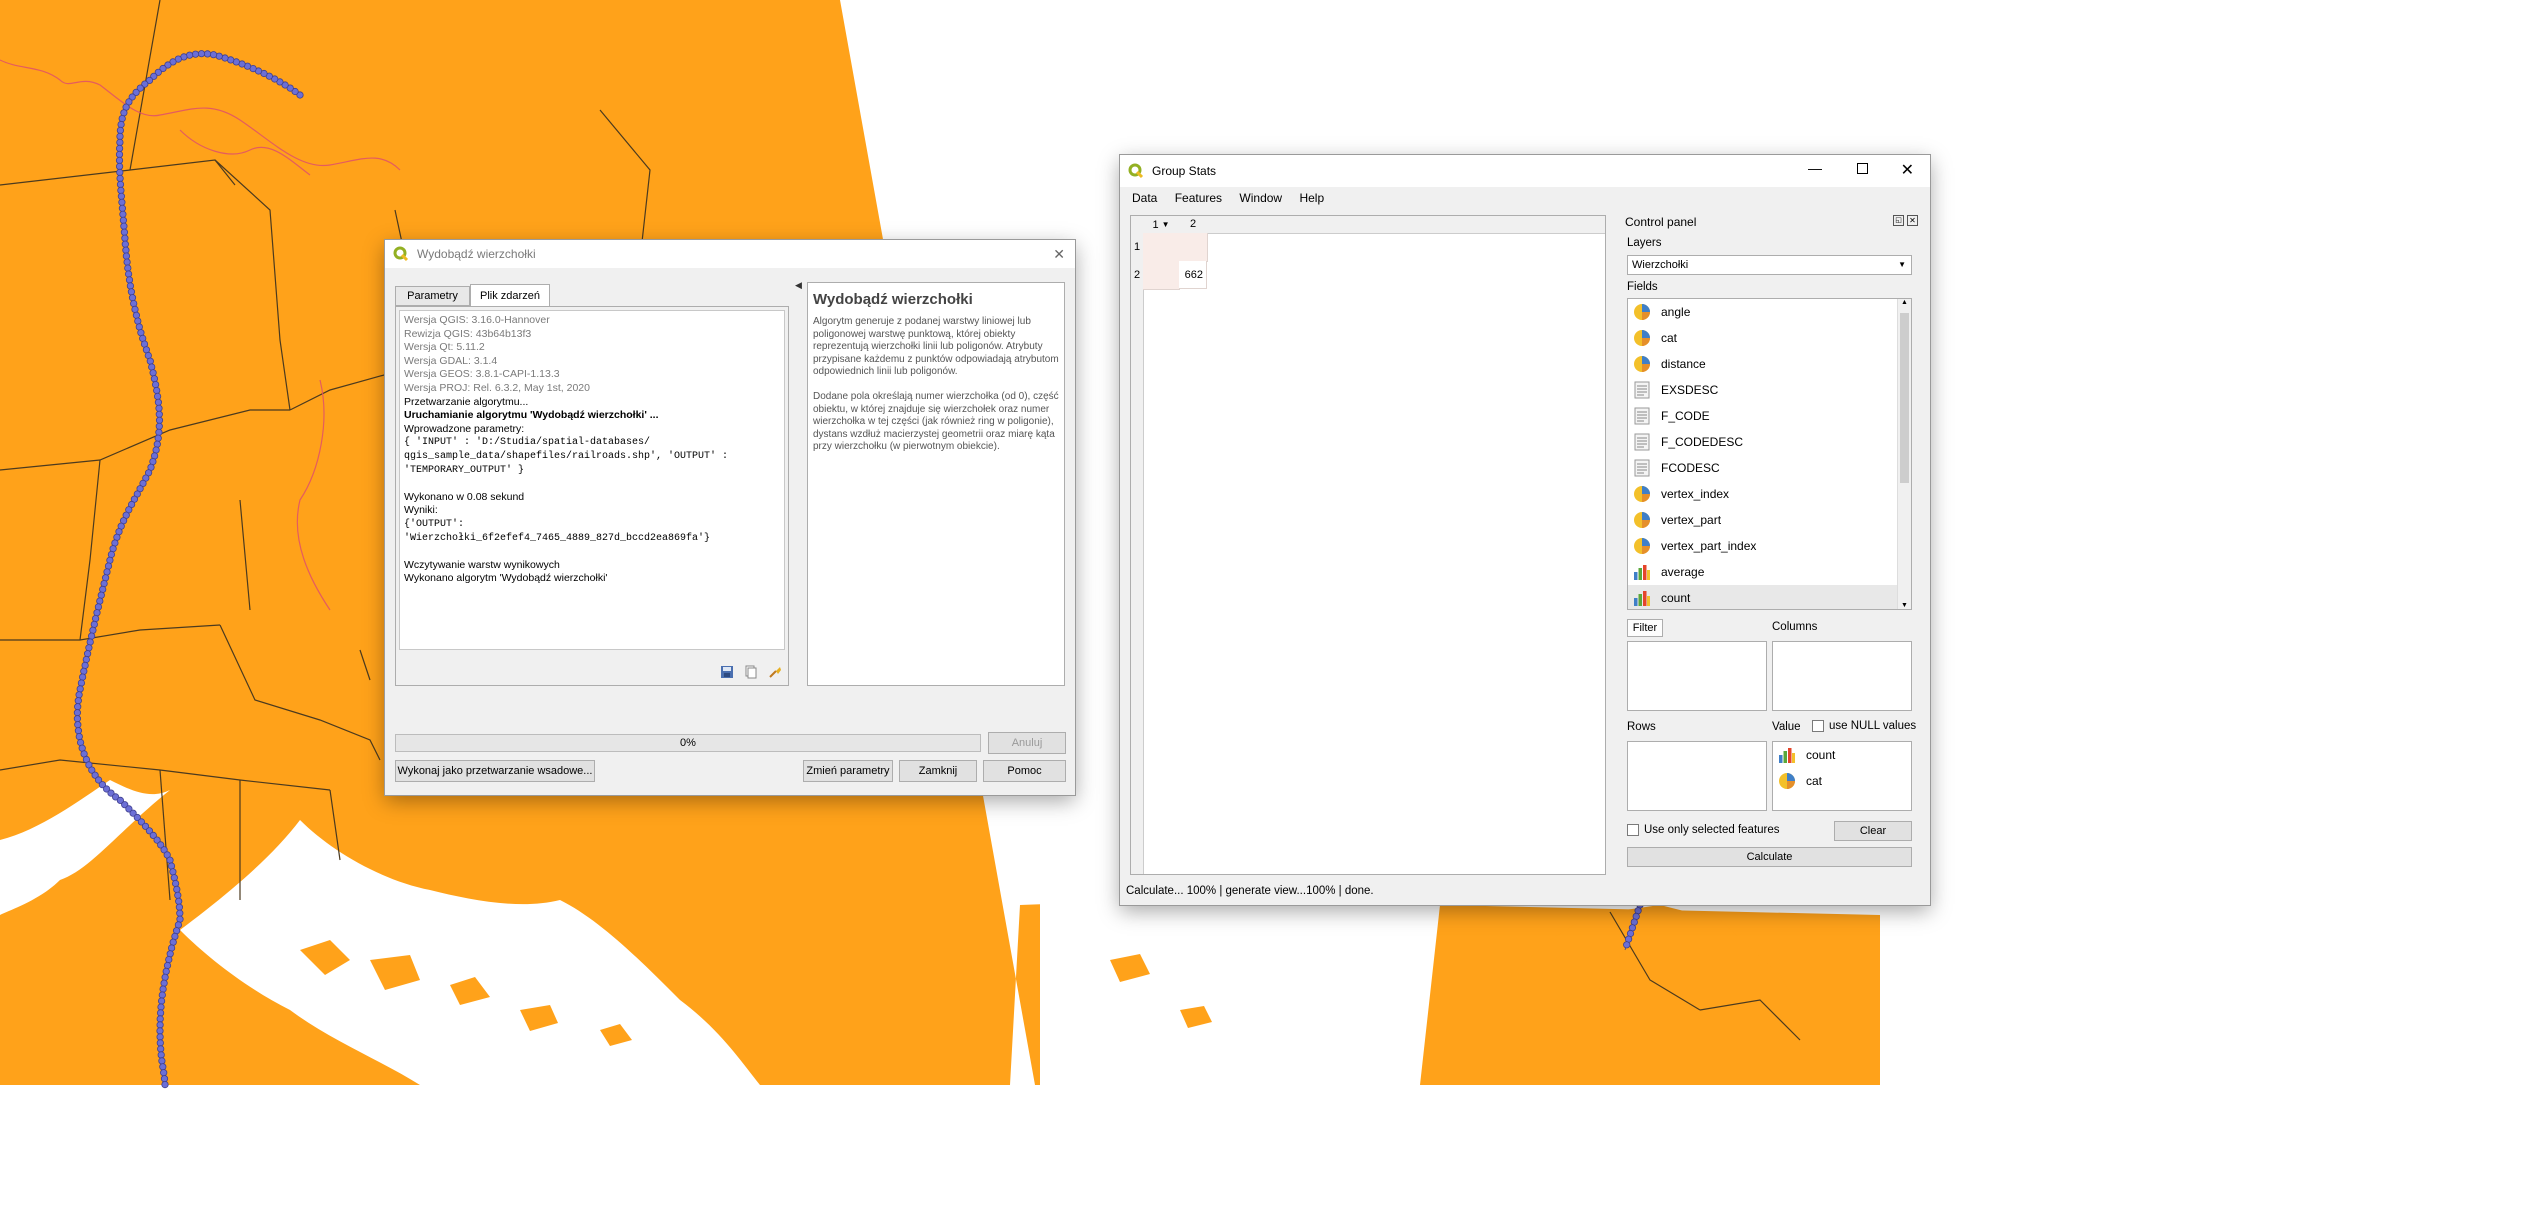  I want to click on field-item: angle, so click(1762, 312).